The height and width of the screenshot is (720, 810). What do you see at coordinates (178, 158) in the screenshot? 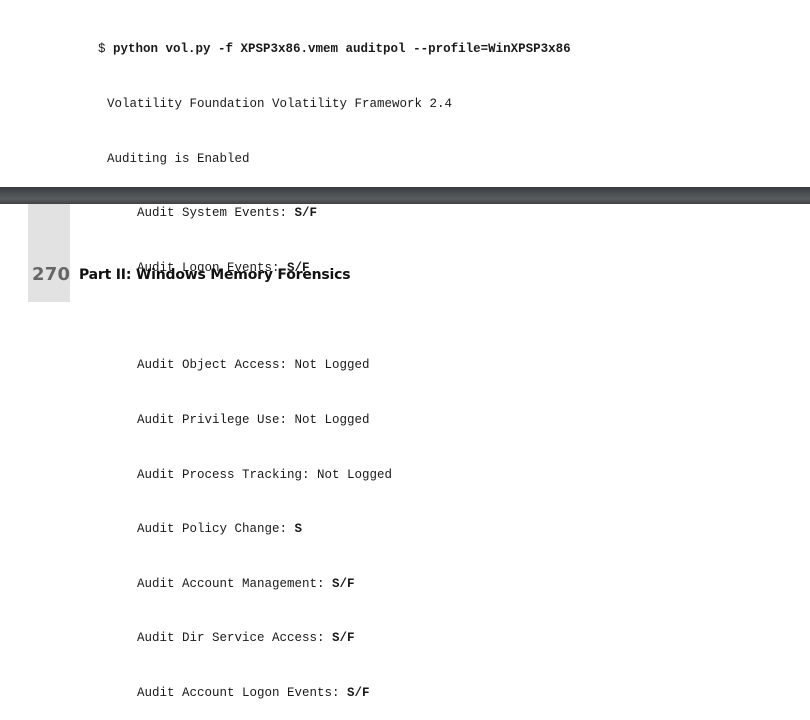
I see `output-label: Auditing is Enabled` at bounding box center [178, 158].